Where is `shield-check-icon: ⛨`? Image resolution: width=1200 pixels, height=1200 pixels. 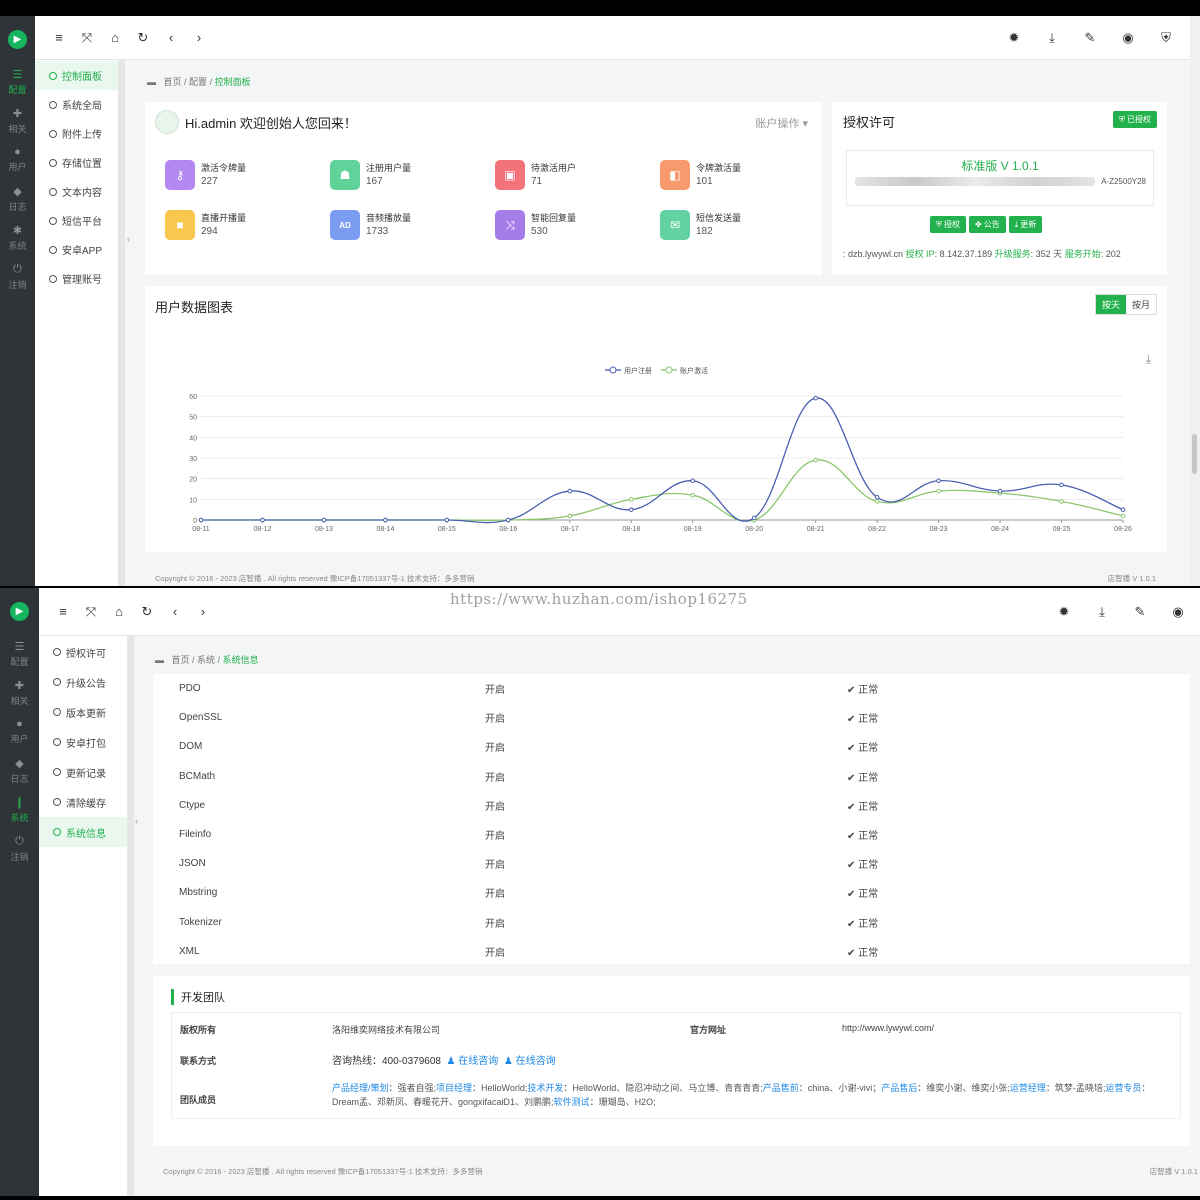 shield-check-icon: ⛨ is located at coordinates (1166, 38).